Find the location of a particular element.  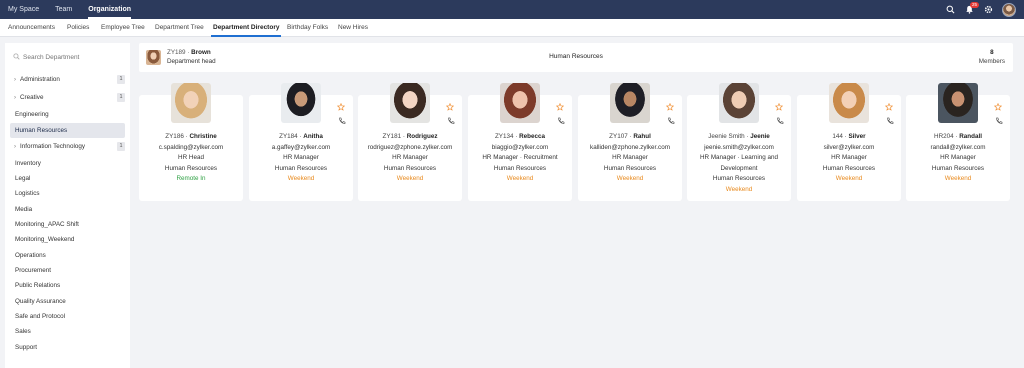

sidebar-item-human-resources: Human Resources is located at coordinates (67, 130).